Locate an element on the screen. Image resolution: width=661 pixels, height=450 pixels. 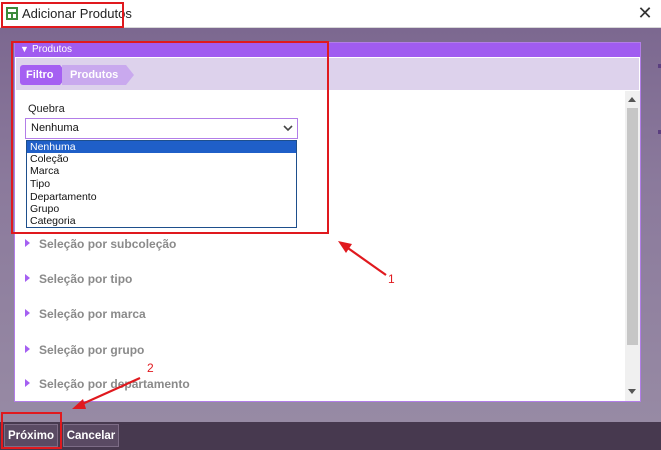
annotation-box-next is located at coordinates (31, 430).